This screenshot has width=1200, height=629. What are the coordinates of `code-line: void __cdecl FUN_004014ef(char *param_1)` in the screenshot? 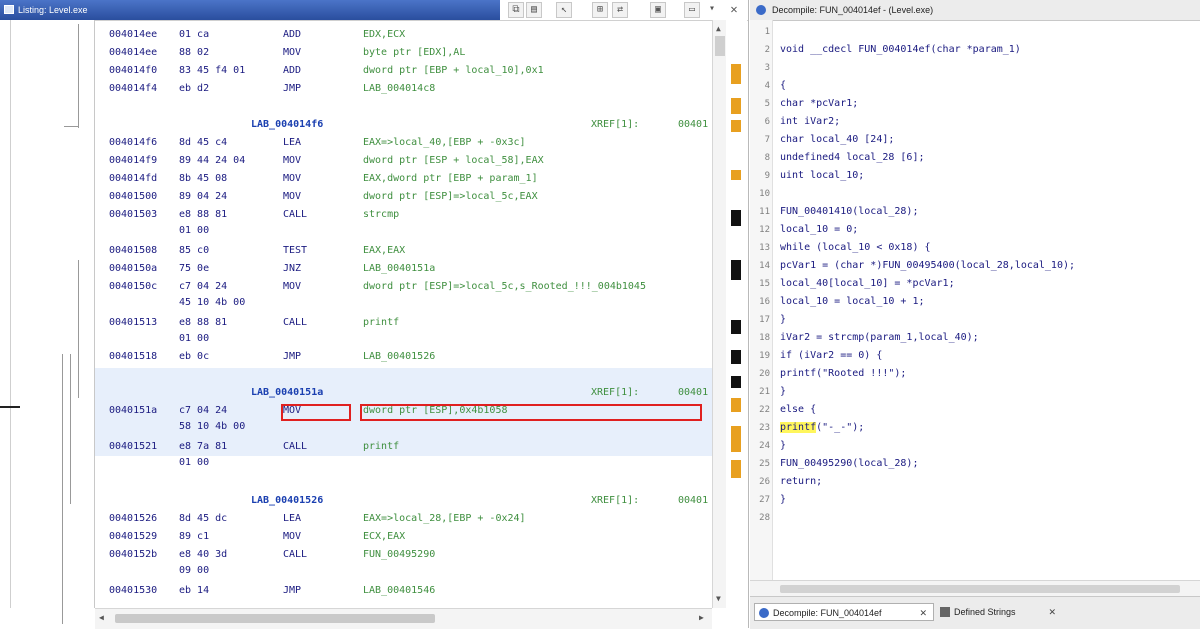 It's located at (900, 50).